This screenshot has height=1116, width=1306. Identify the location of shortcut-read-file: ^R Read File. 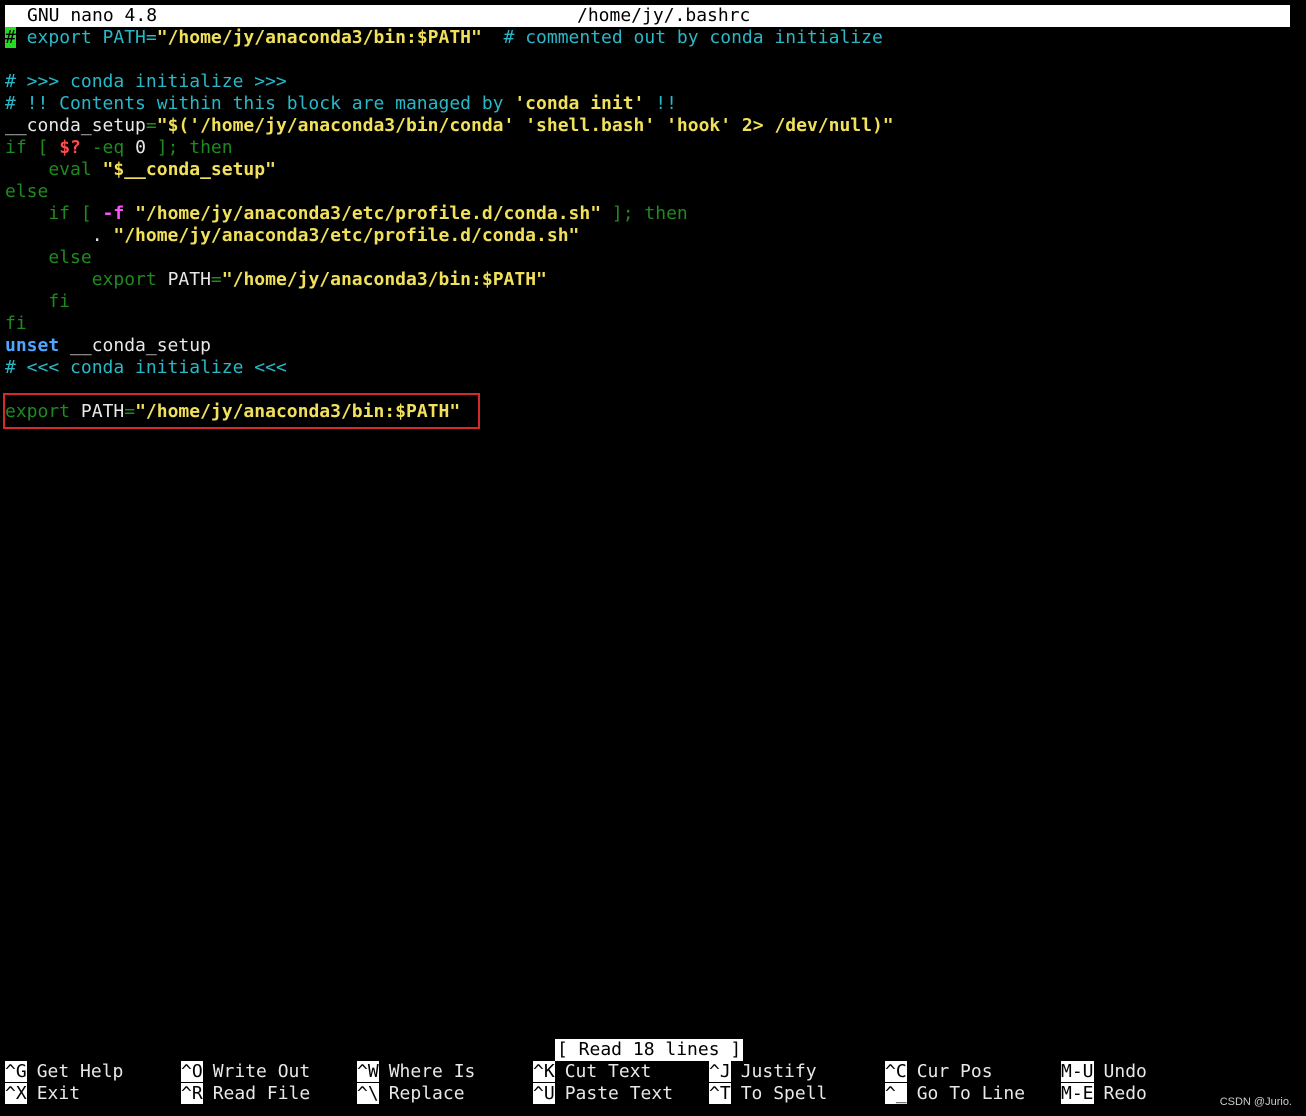
(245, 1094).